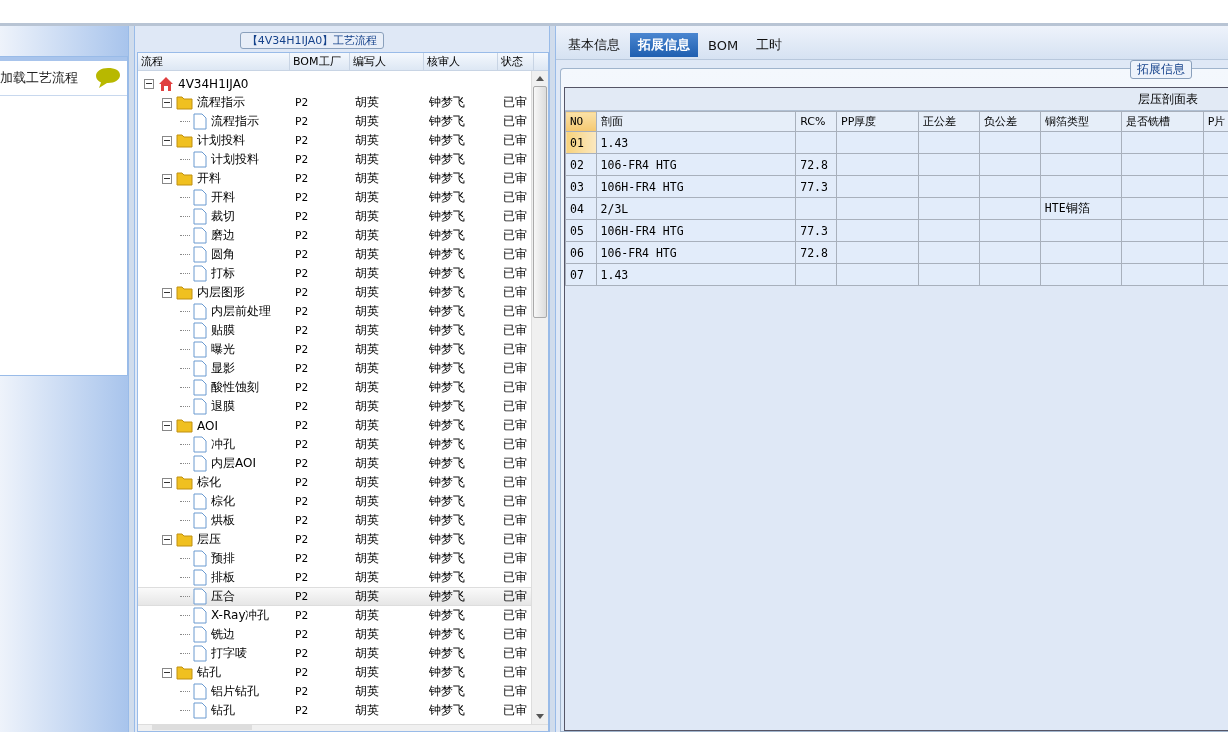 Image resolution: width=1228 pixels, height=732 pixels. I want to click on column-header: 正公差, so click(949, 121).